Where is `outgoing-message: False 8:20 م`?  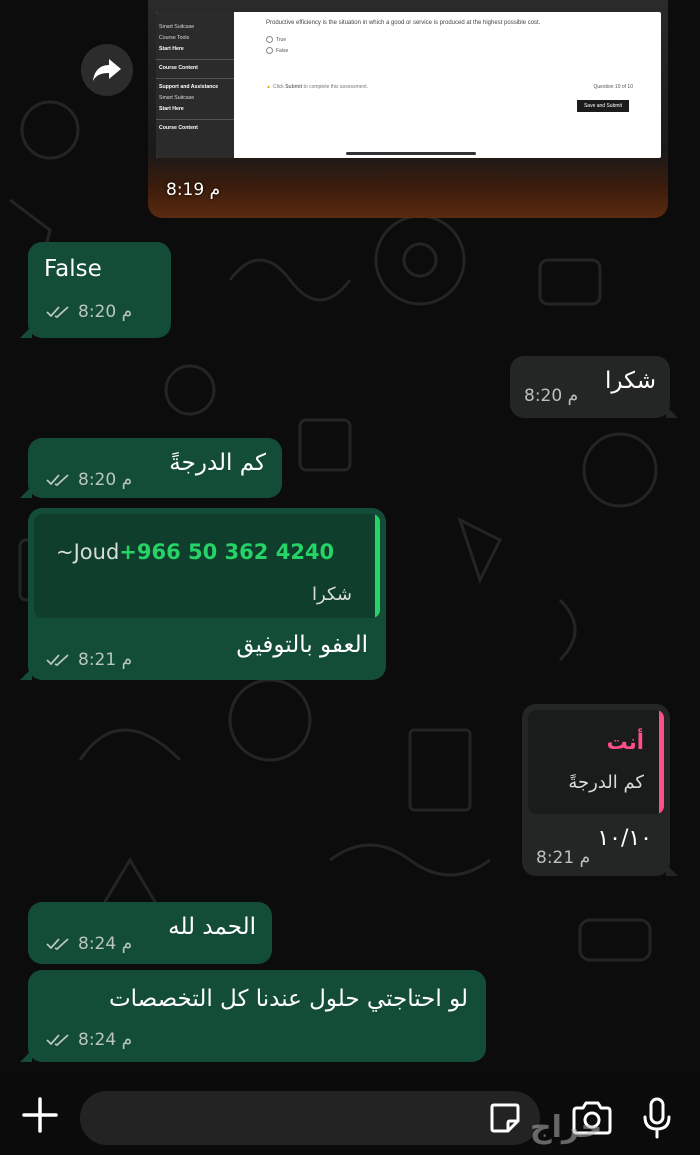 outgoing-message: False 8:20 م is located at coordinates (95, 290).